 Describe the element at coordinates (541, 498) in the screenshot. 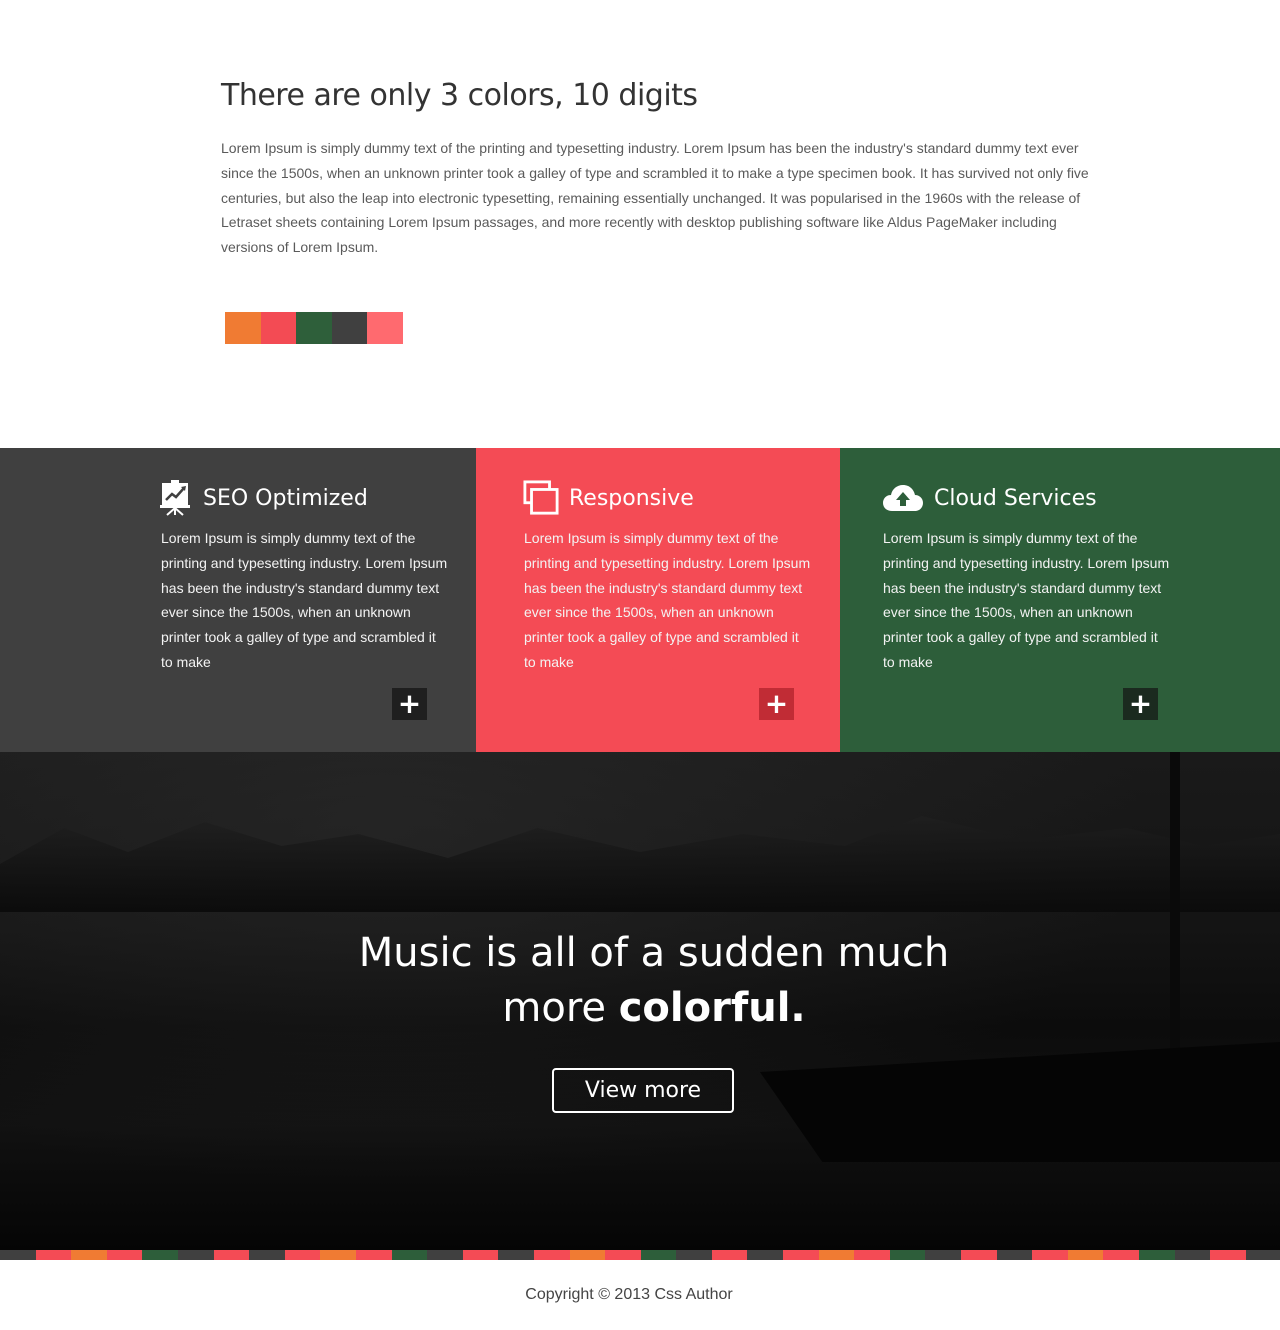

I see `overlapping-windows-icon` at that location.